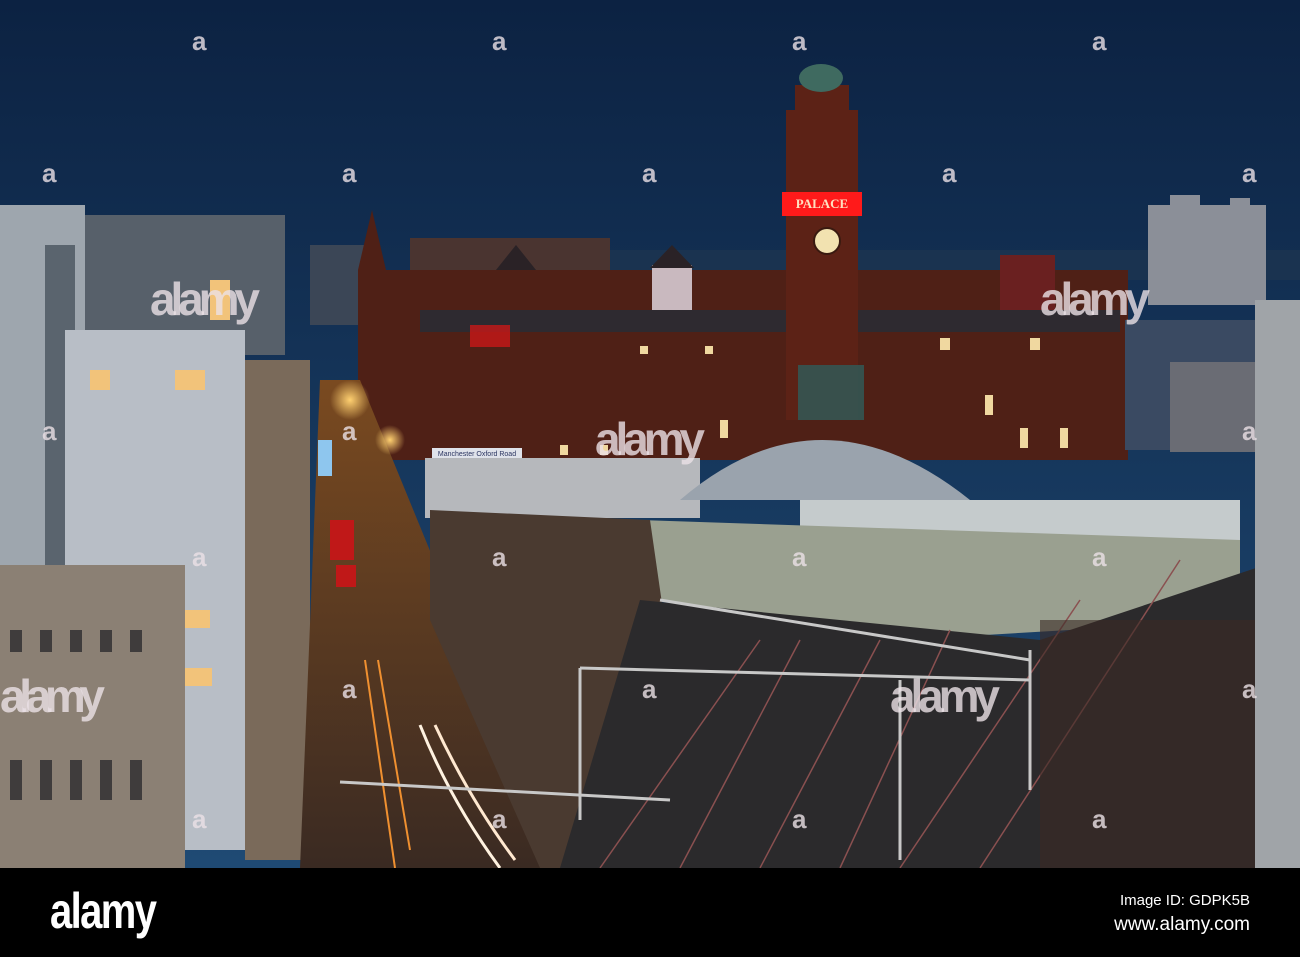 The height and width of the screenshot is (957, 1300). Describe the element at coordinates (823, 242) in the screenshot. I see `palace-clock-tower: PALACE` at that location.